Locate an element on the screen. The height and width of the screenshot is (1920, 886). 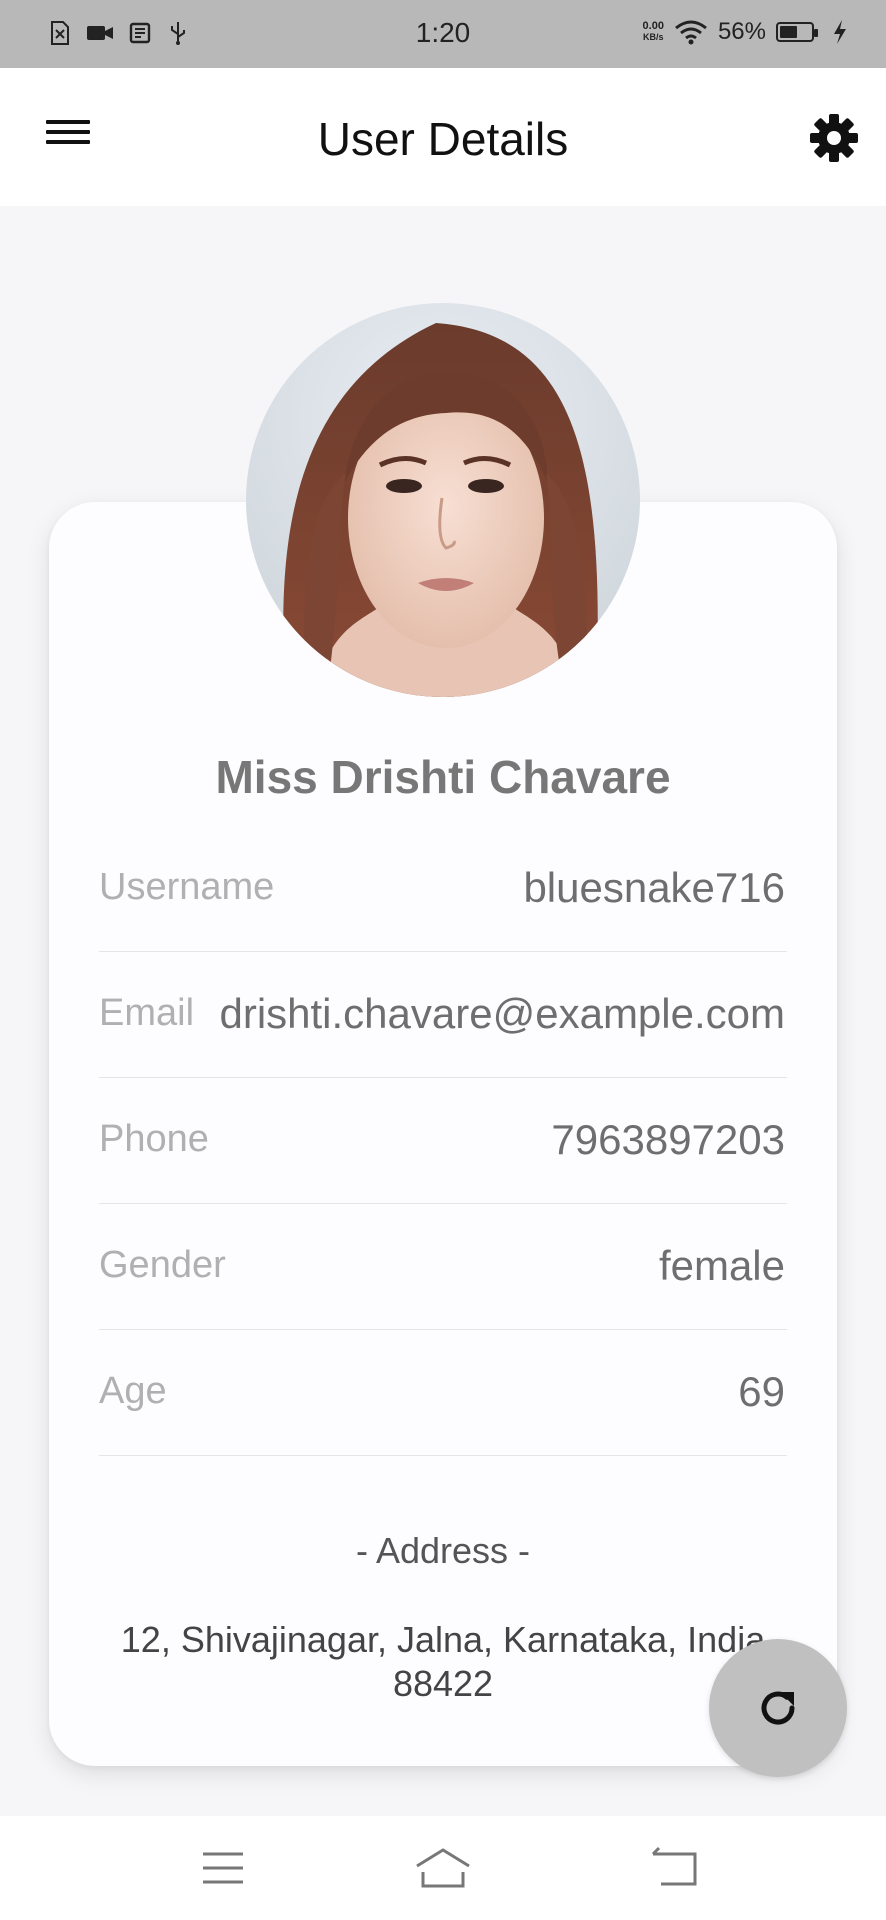
profile-photo is located at coordinates (443, 500).